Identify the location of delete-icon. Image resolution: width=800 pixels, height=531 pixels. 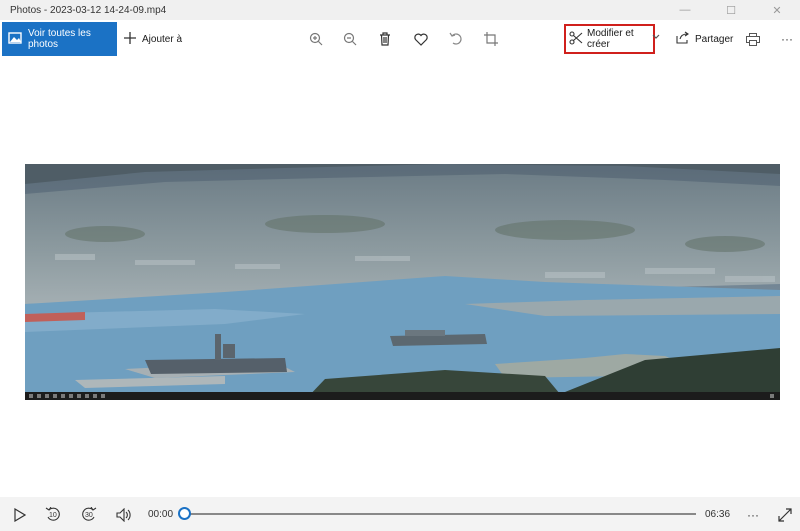
(385, 39).